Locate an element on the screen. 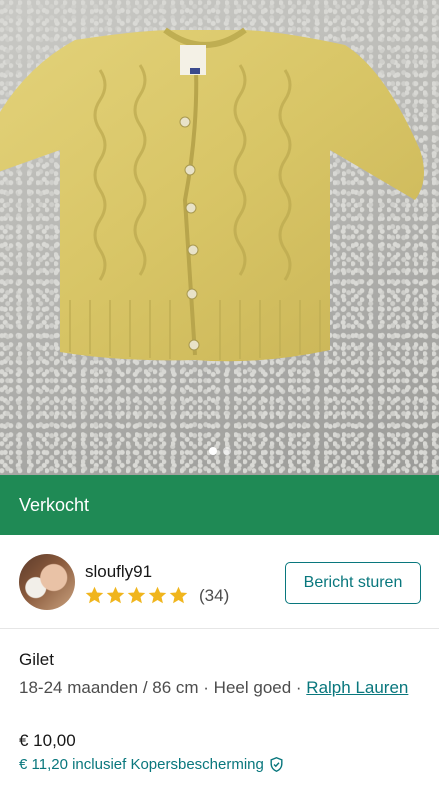  item-size: 18-24 maanden / 86 cm is located at coordinates (109, 687).